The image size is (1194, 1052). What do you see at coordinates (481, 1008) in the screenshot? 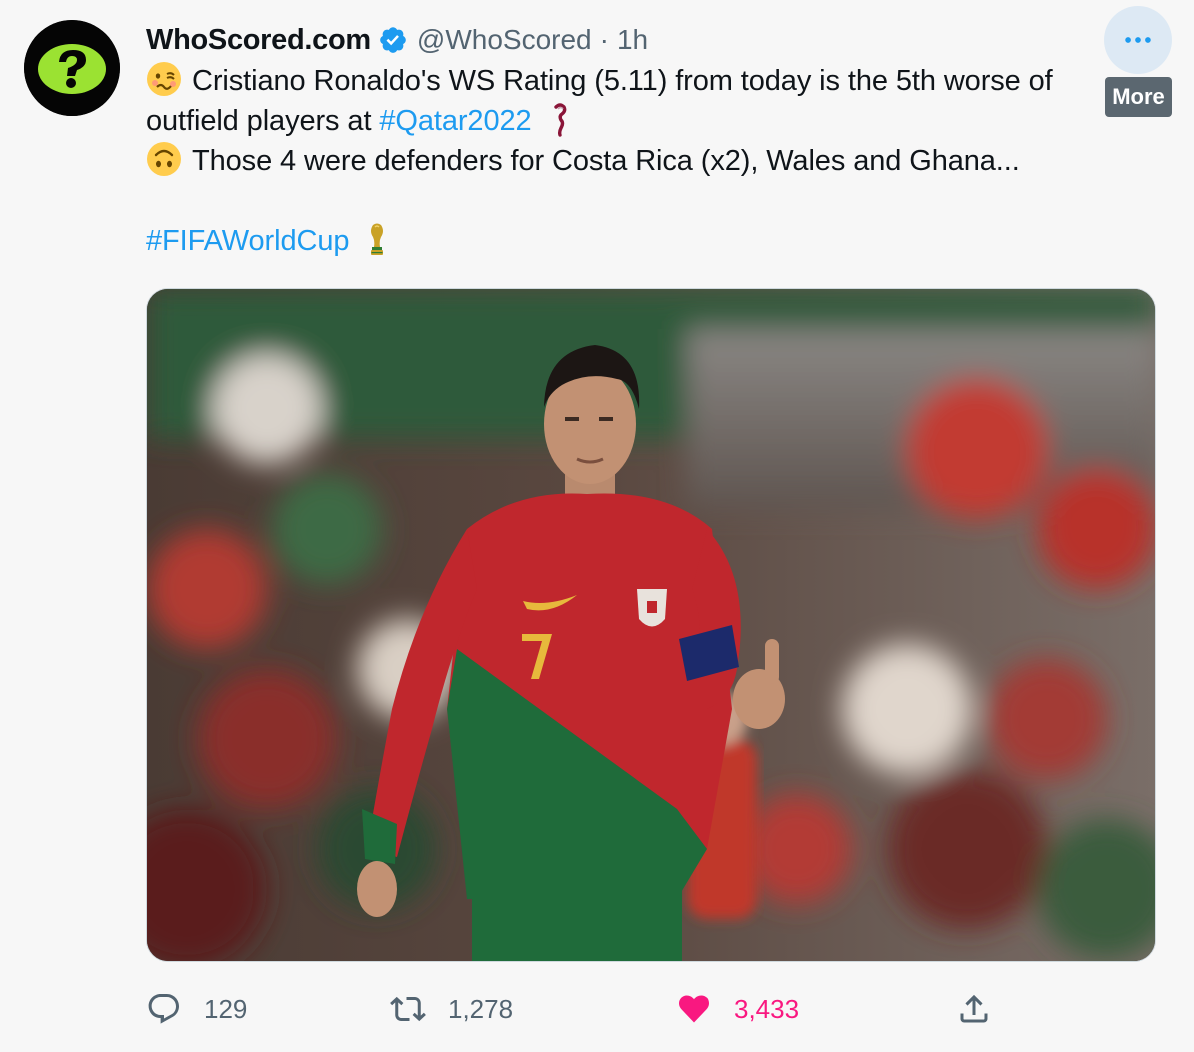
I see `retweet-count: 1,278` at bounding box center [481, 1008].